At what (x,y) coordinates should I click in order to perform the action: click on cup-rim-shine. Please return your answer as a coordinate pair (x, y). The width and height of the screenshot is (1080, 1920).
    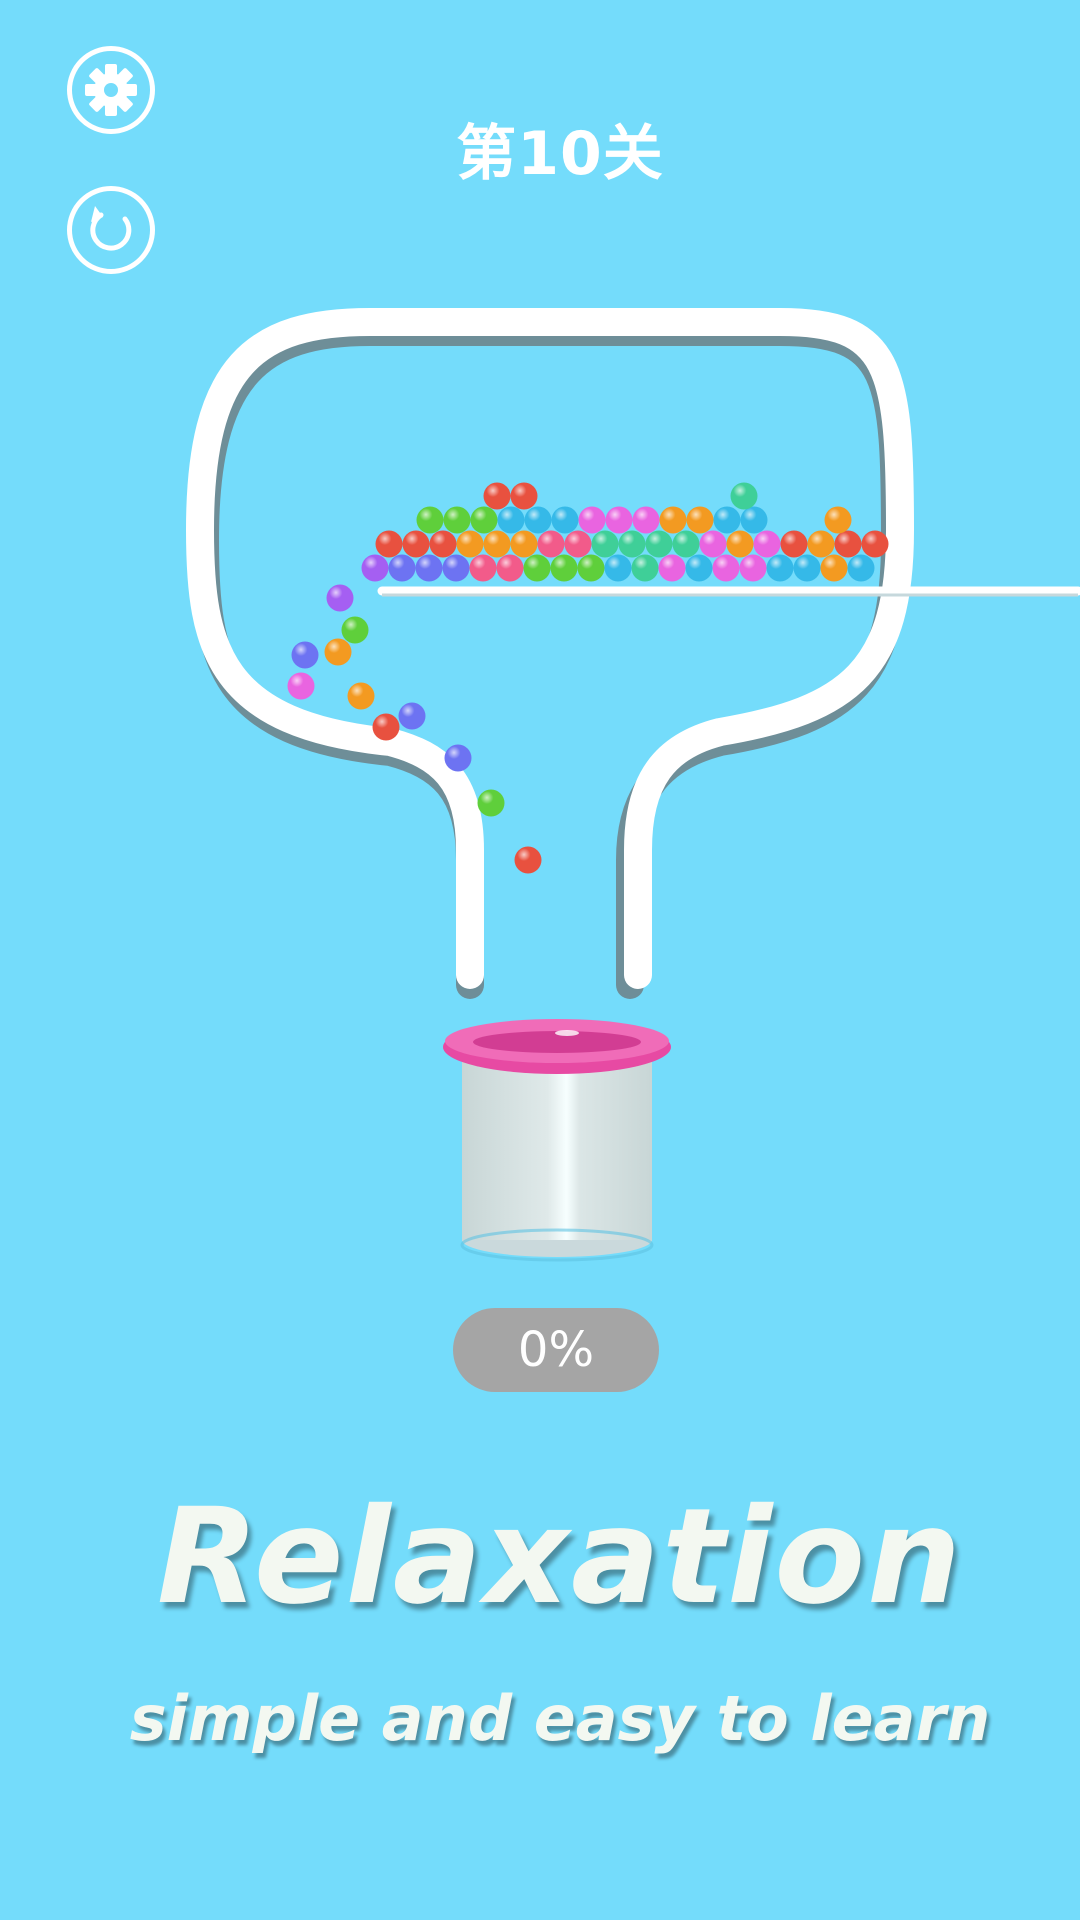
    Looking at the image, I should click on (567, 1033).